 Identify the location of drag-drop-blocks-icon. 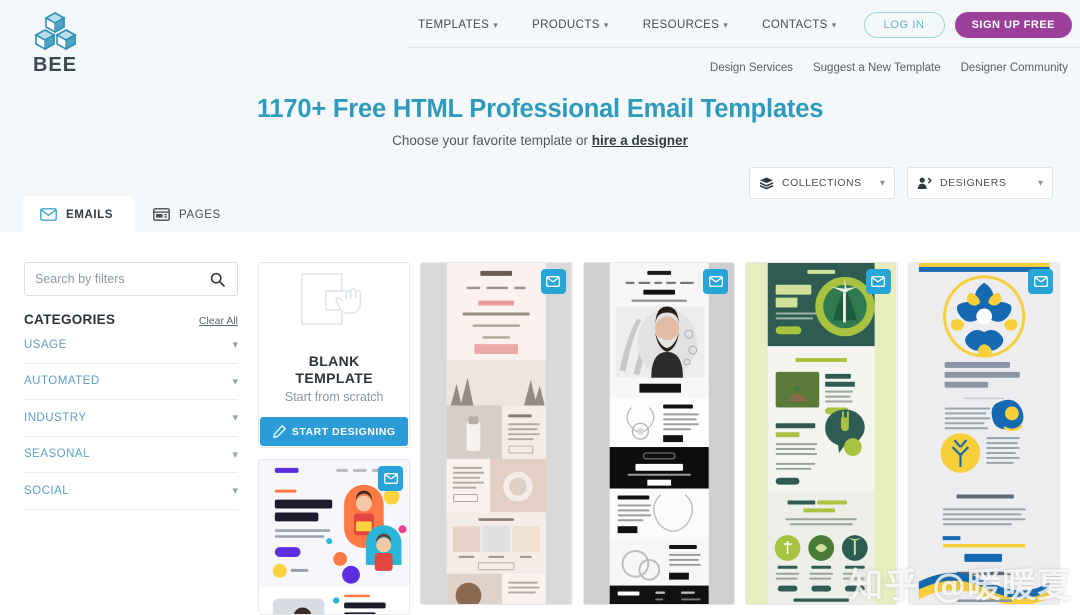
(331, 299).